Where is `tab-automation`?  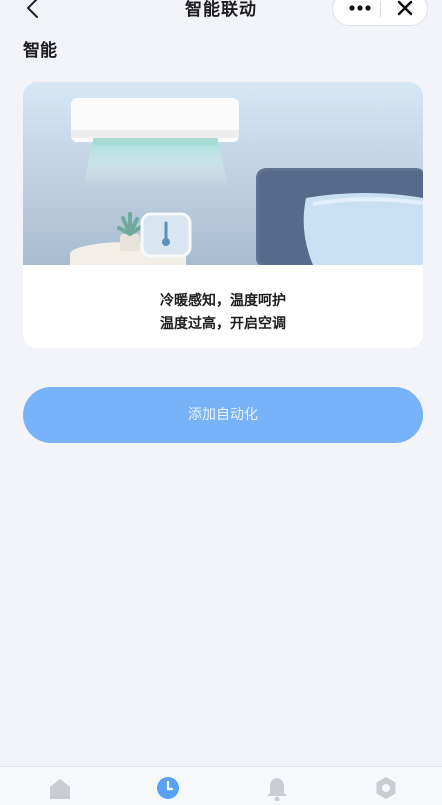
tab-automation is located at coordinates (168, 788).